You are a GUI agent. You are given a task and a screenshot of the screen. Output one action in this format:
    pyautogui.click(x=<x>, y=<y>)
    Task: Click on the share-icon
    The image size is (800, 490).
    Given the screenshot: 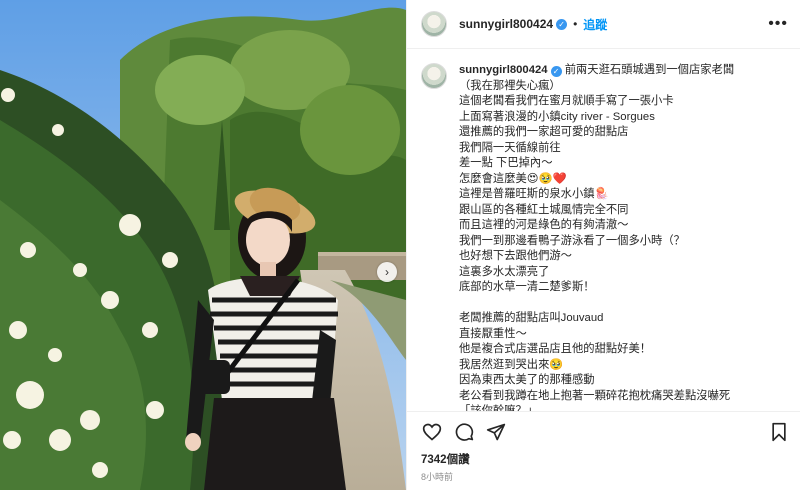 What is the action you would take?
    pyautogui.click(x=496, y=432)
    